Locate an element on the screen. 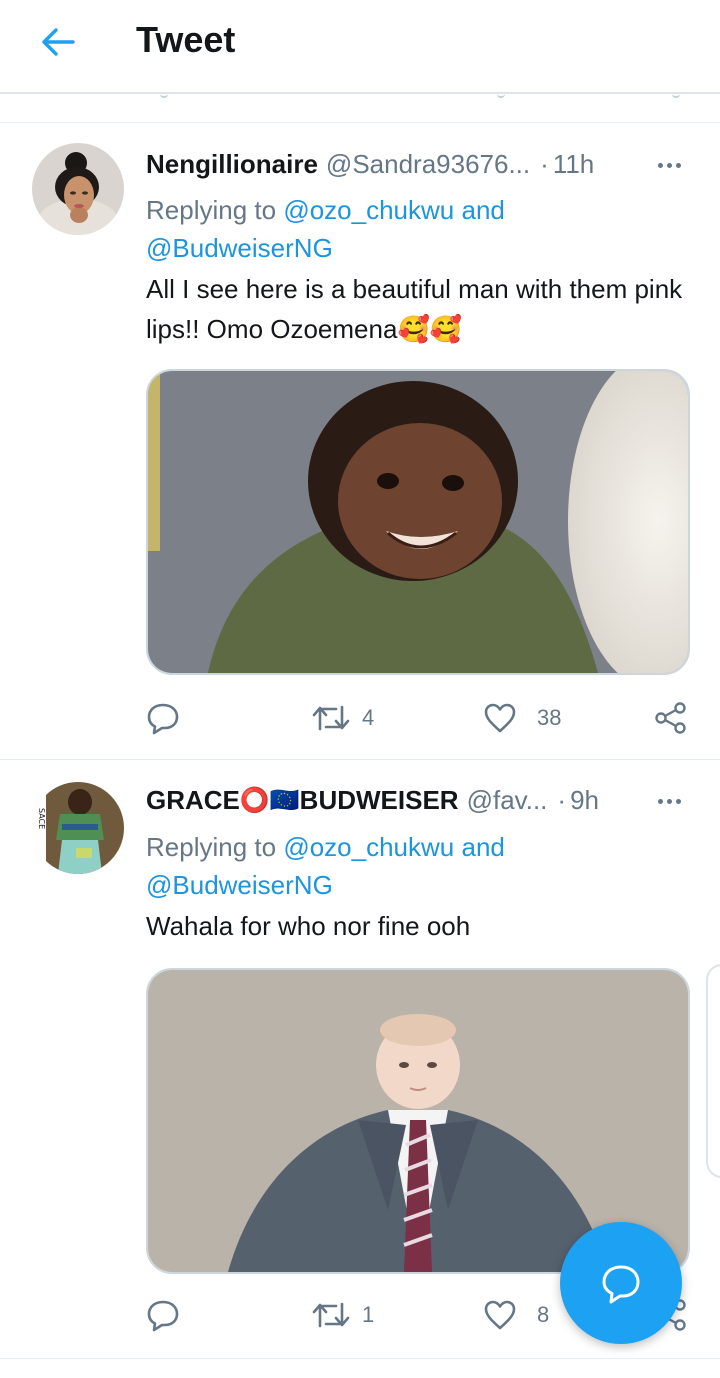  page-title: Tweet is located at coordinates (186, 39).